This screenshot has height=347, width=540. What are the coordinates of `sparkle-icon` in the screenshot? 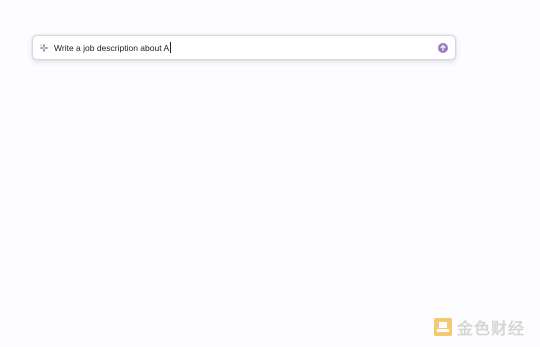 It's located at (44, 48).